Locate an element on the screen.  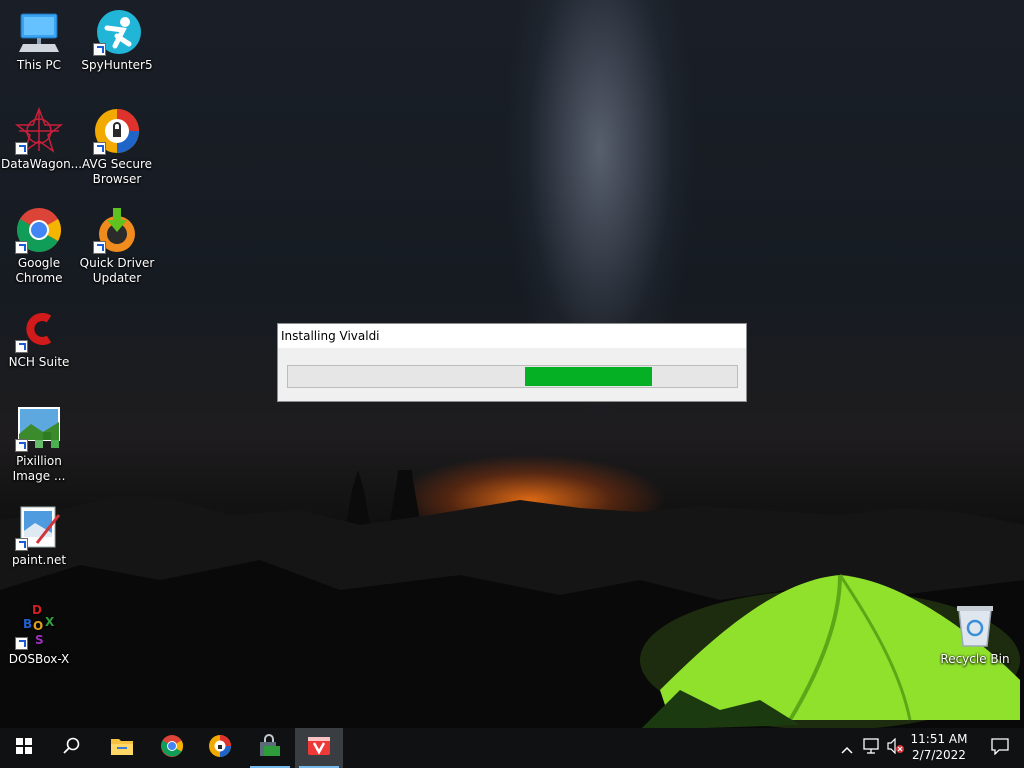
vivaldi-icon is located at coordinates (319, 748).